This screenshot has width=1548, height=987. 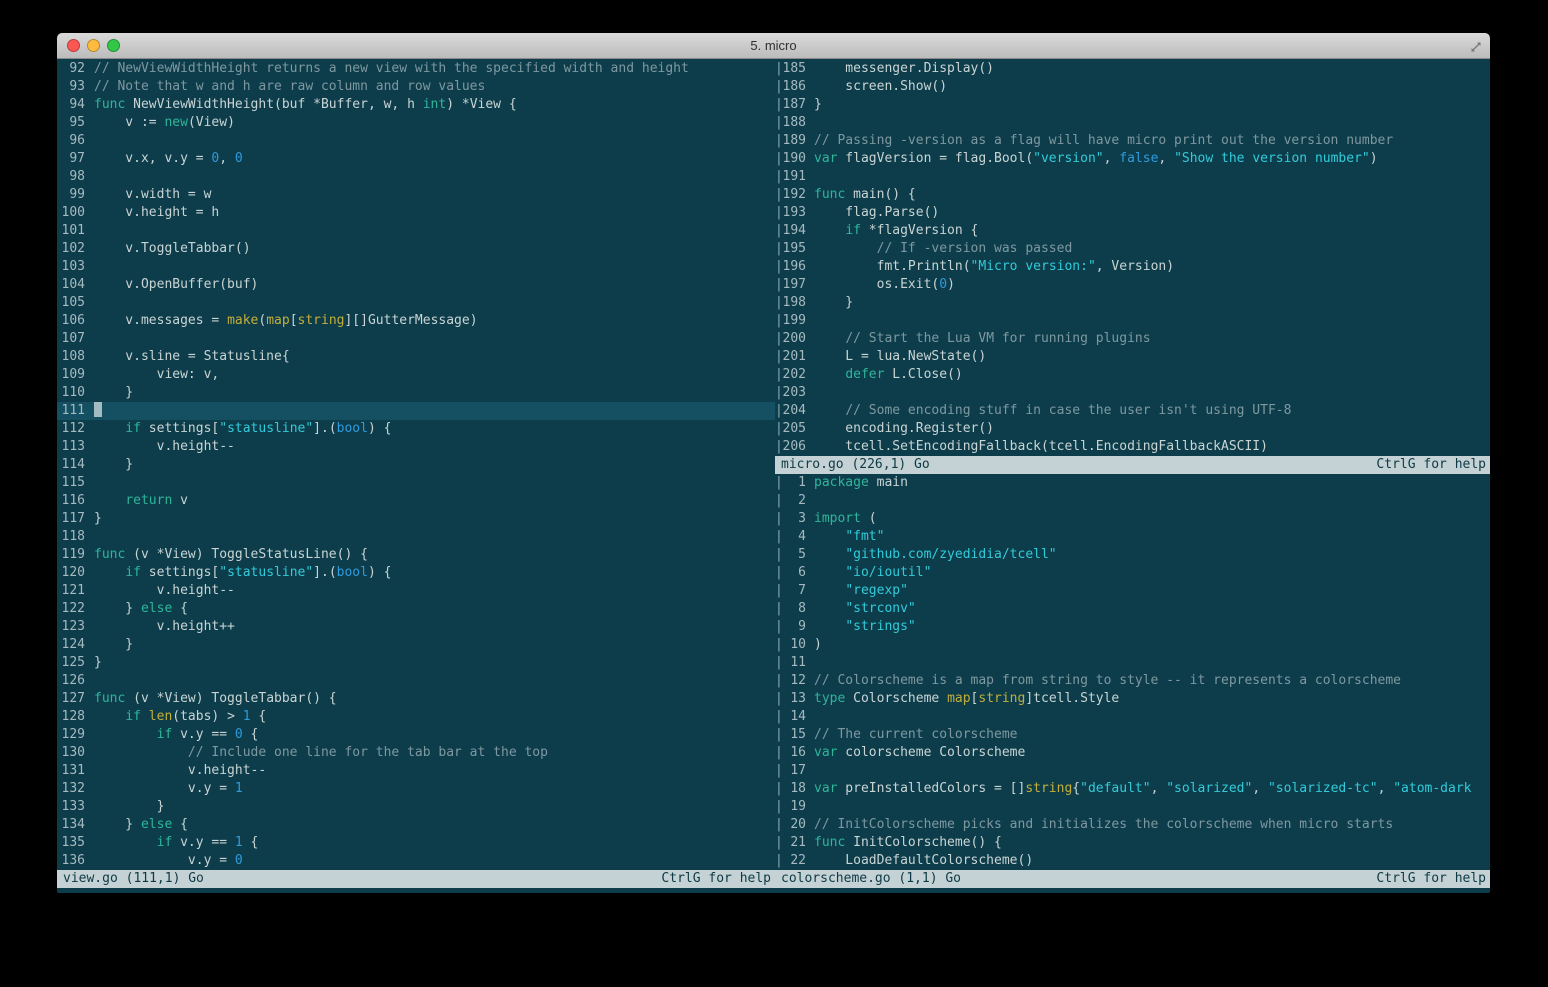 What do you see at coordinates (1132, 501) in the screenshot?
I see `code-line: | 2` at bounding box center [1132, 501].